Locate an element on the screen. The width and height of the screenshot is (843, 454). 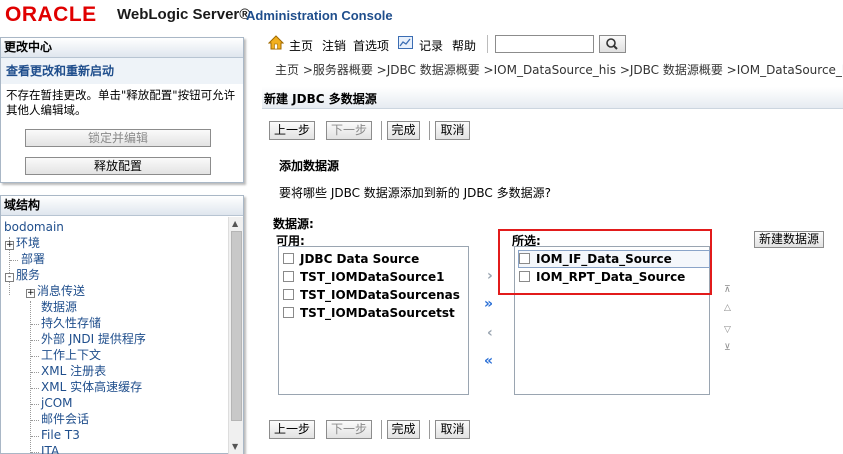
list-item: TST_IOMDataSourcetst is located at coordinates (369, 313).